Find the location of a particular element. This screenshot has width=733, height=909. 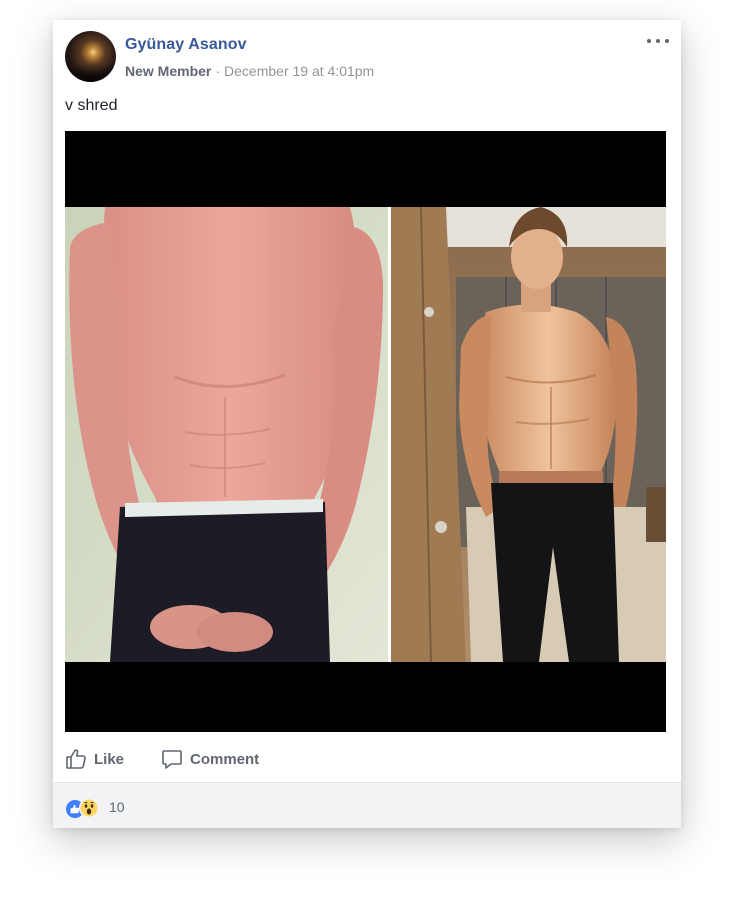

more-options-button is located at coordinates (658, 41).